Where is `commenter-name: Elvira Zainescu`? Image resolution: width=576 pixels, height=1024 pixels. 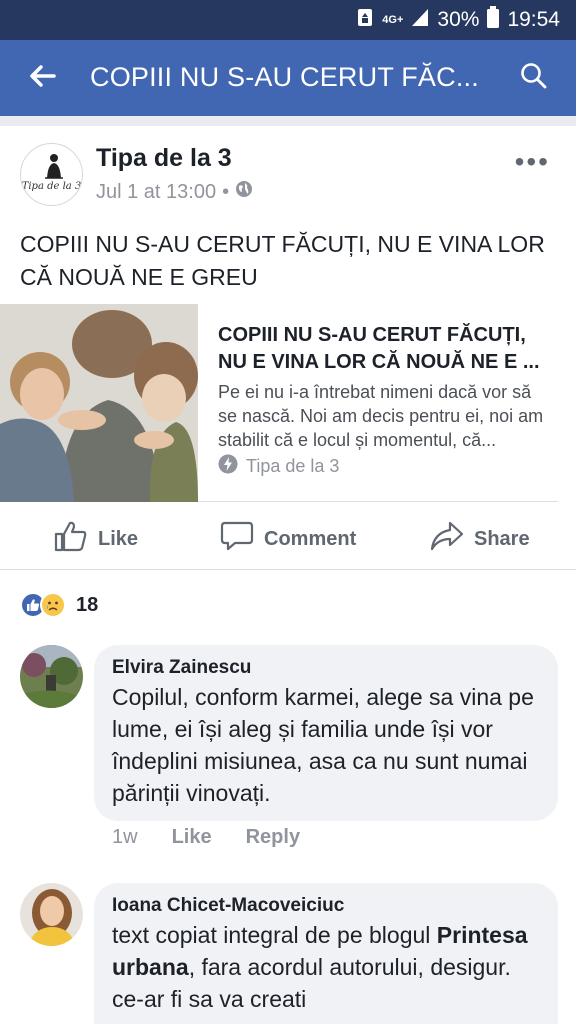 commenter-name: Elvira Zainescu is located at coordinates (325, 668).